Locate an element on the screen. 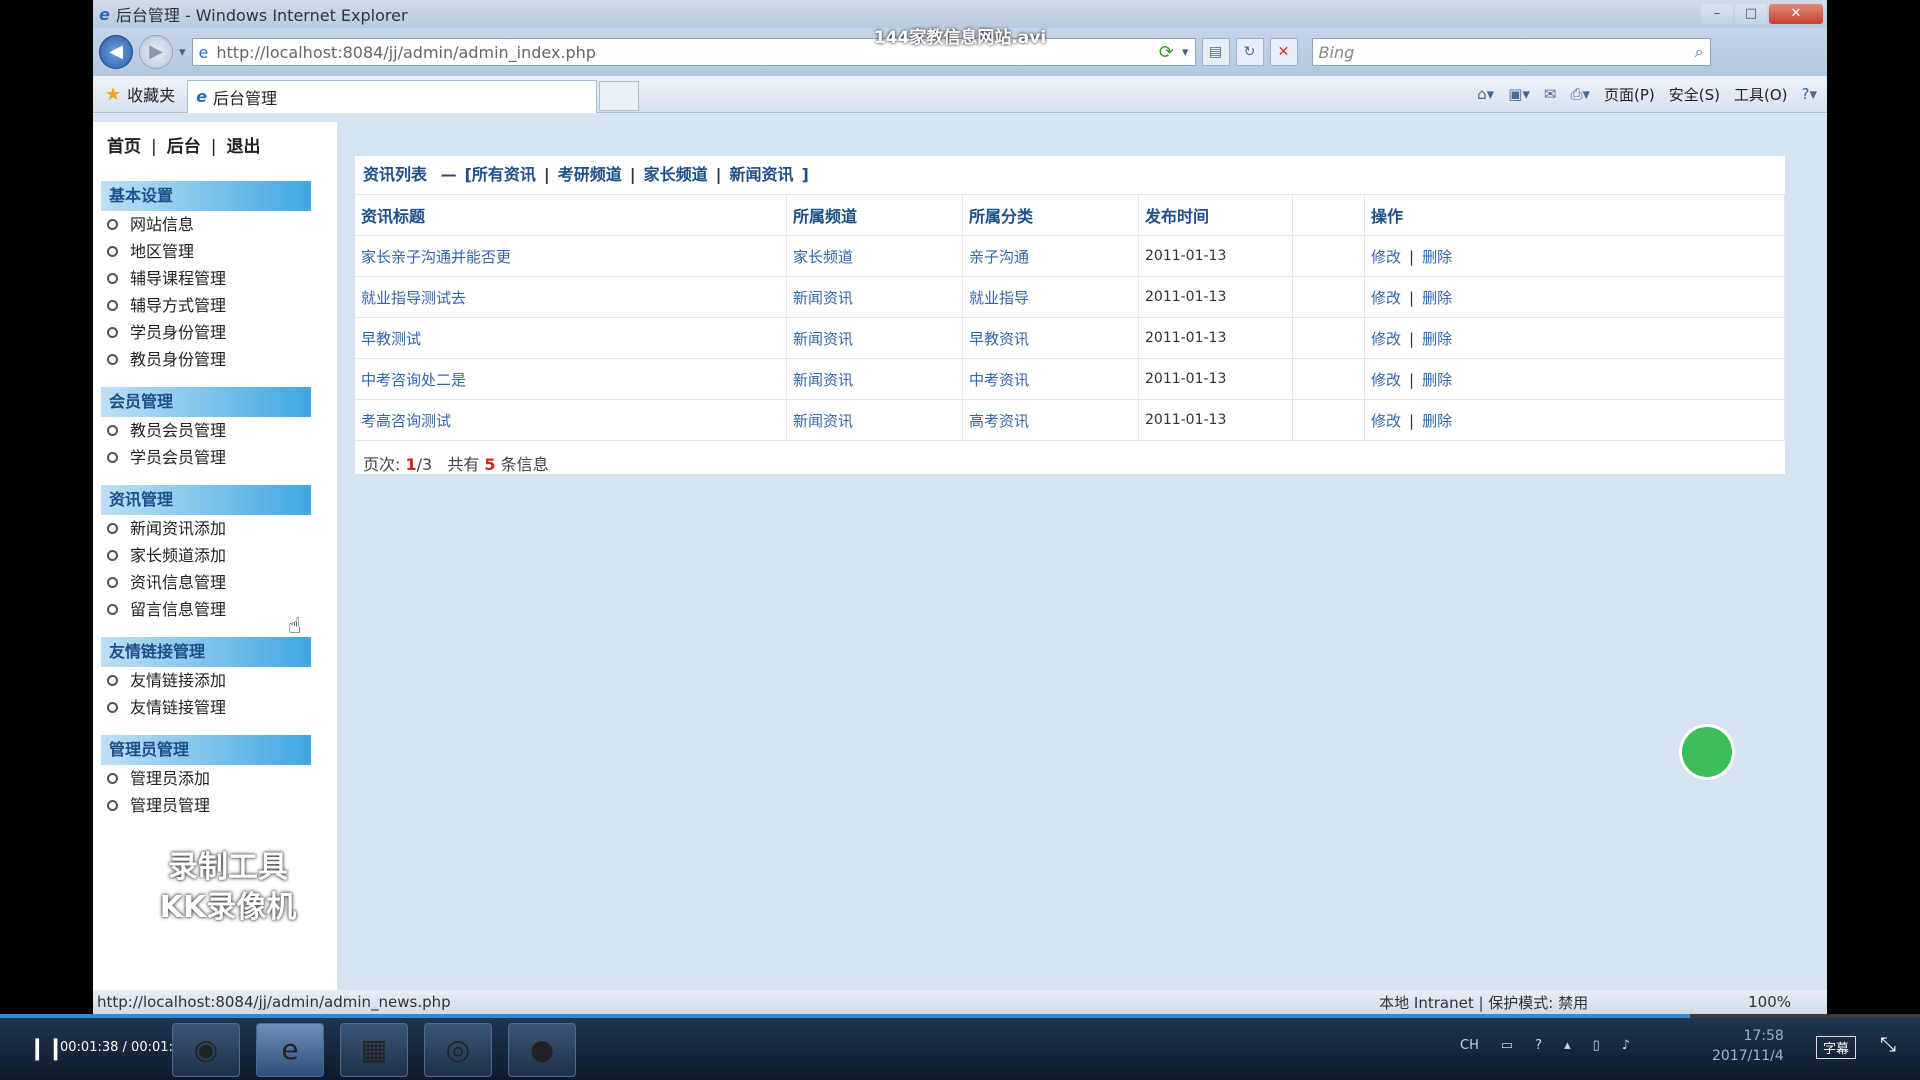  sidebar-menu-item: 教员身份管理 is located at coordinates (215, 359).